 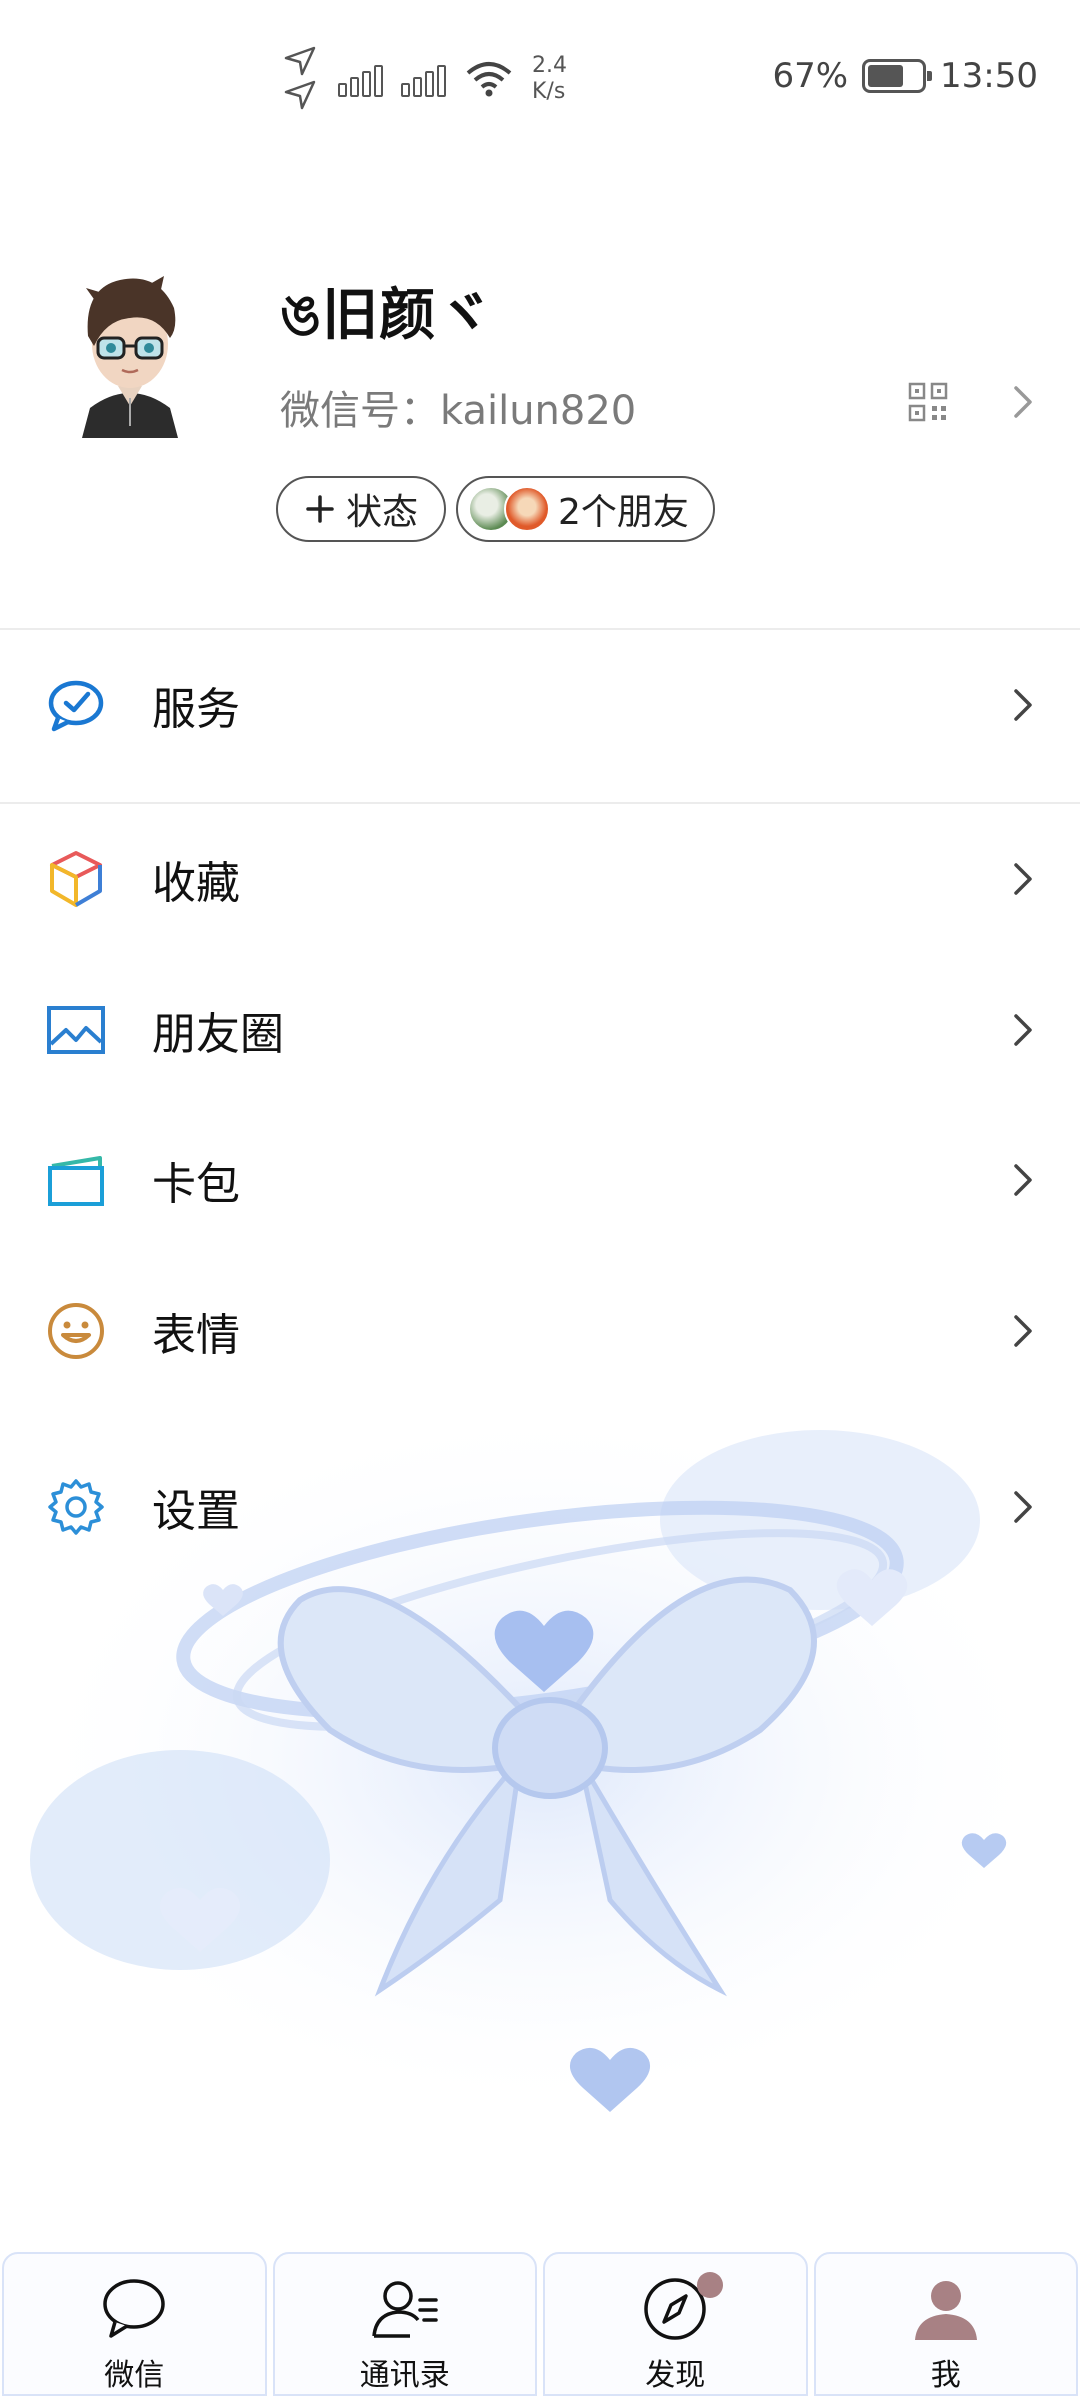 What do you see at coordinates (540, 1030) in the screenshot?
I see `menu-item-moments: 朋友圈` at bounding box center [540, 1030].